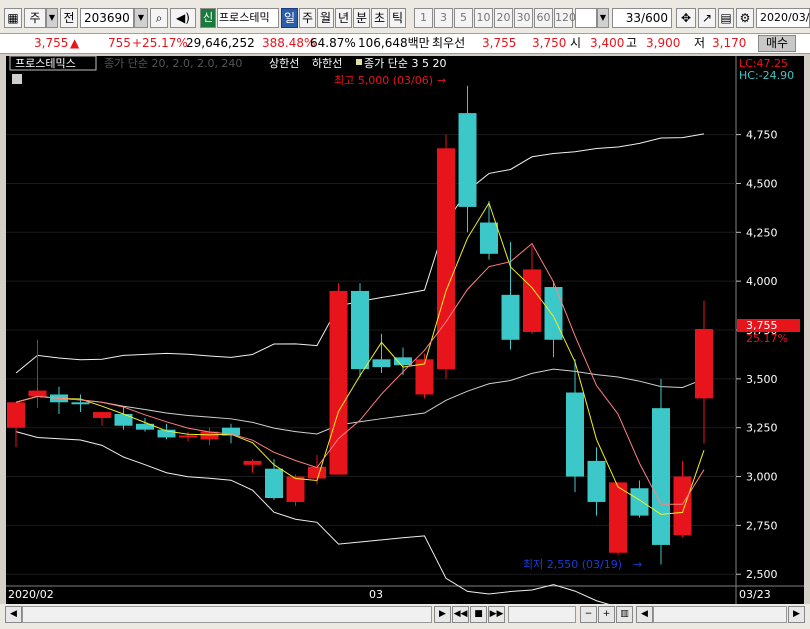 Image resolution: width=810 pixels, height=629 pixels. Describe the element at coordinates (227, 614) in the screenshot. I see `horizontal-scrollbar` at that location.